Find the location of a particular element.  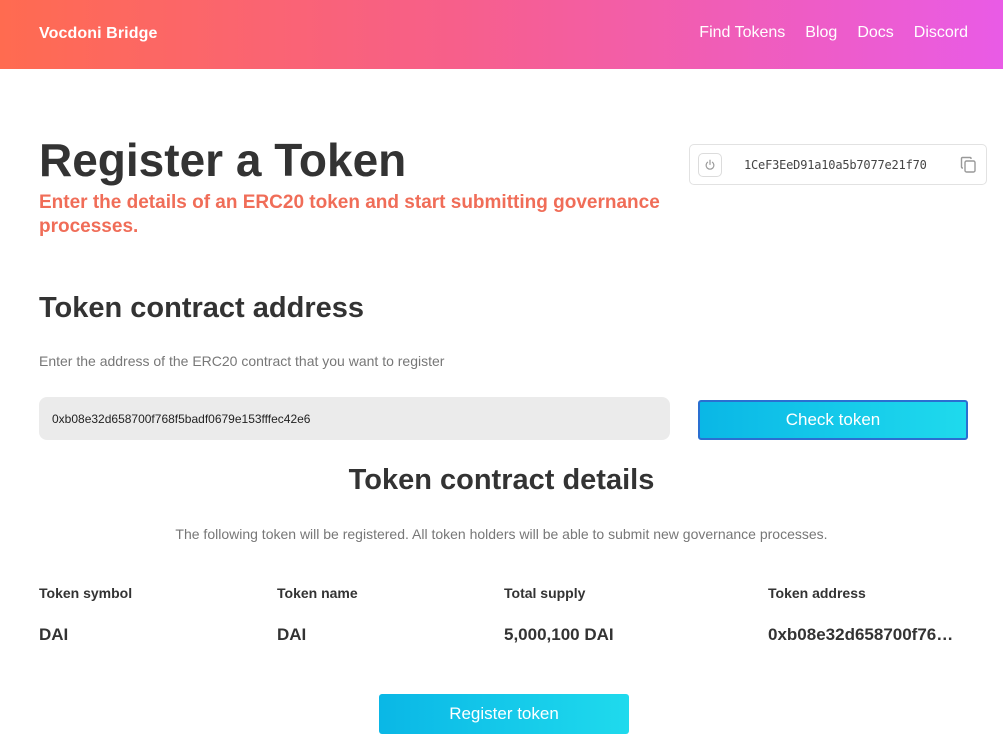

power-icon is located at coordinates (710, 164).